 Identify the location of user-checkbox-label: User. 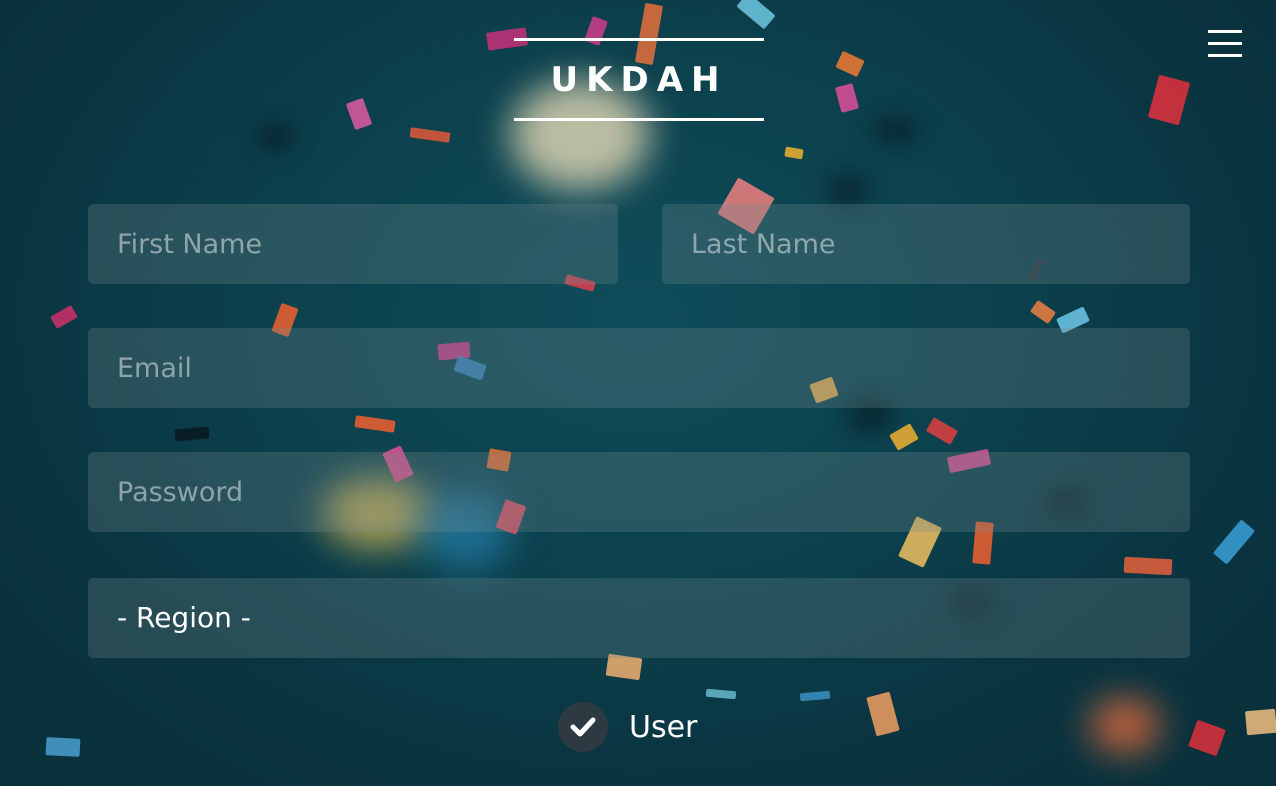
(663, 727).